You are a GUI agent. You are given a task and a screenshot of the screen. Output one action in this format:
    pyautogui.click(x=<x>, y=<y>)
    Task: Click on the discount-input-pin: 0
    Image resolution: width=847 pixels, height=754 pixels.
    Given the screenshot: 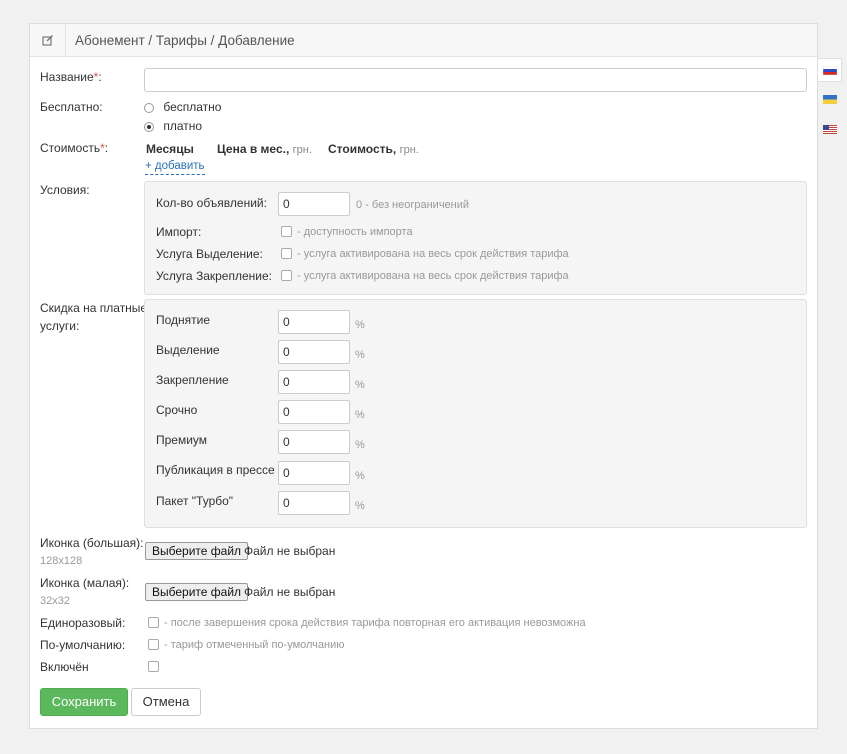 What is the action you would take?
    pyautogui.click(x=314, y=382)
    